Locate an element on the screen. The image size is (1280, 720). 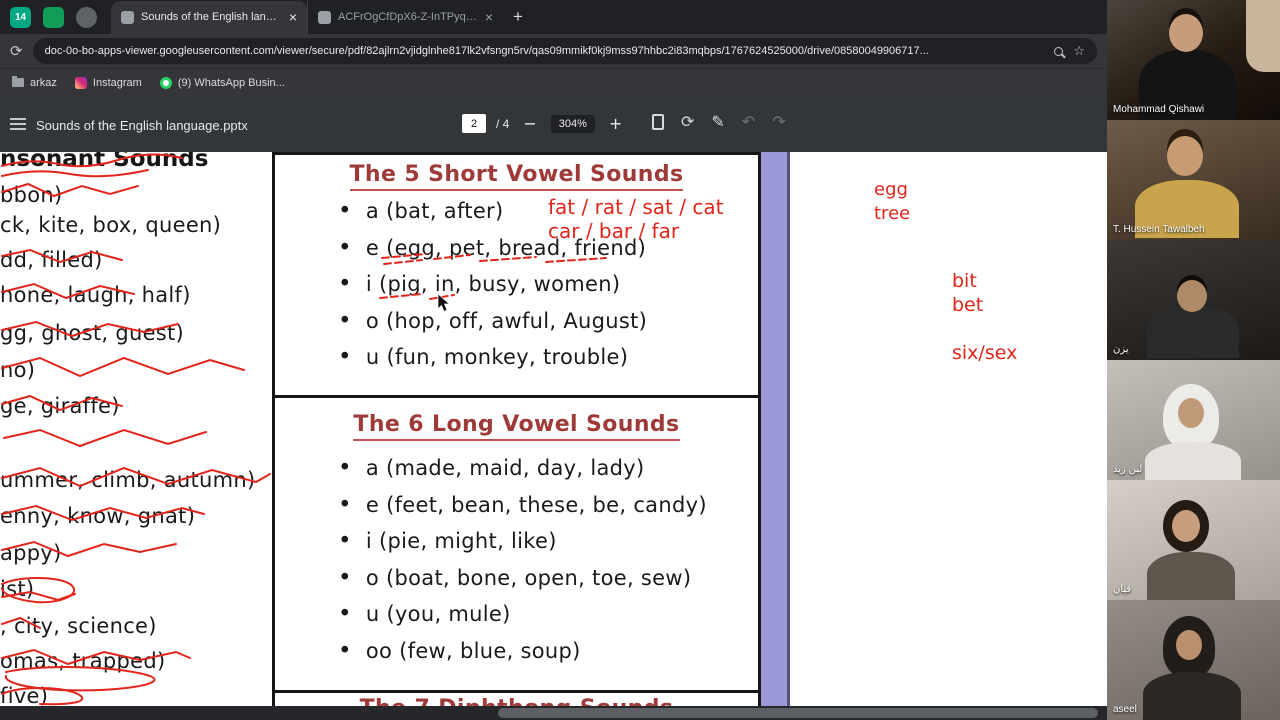
zoom-search-icon is located at coordinates (1059, 51).